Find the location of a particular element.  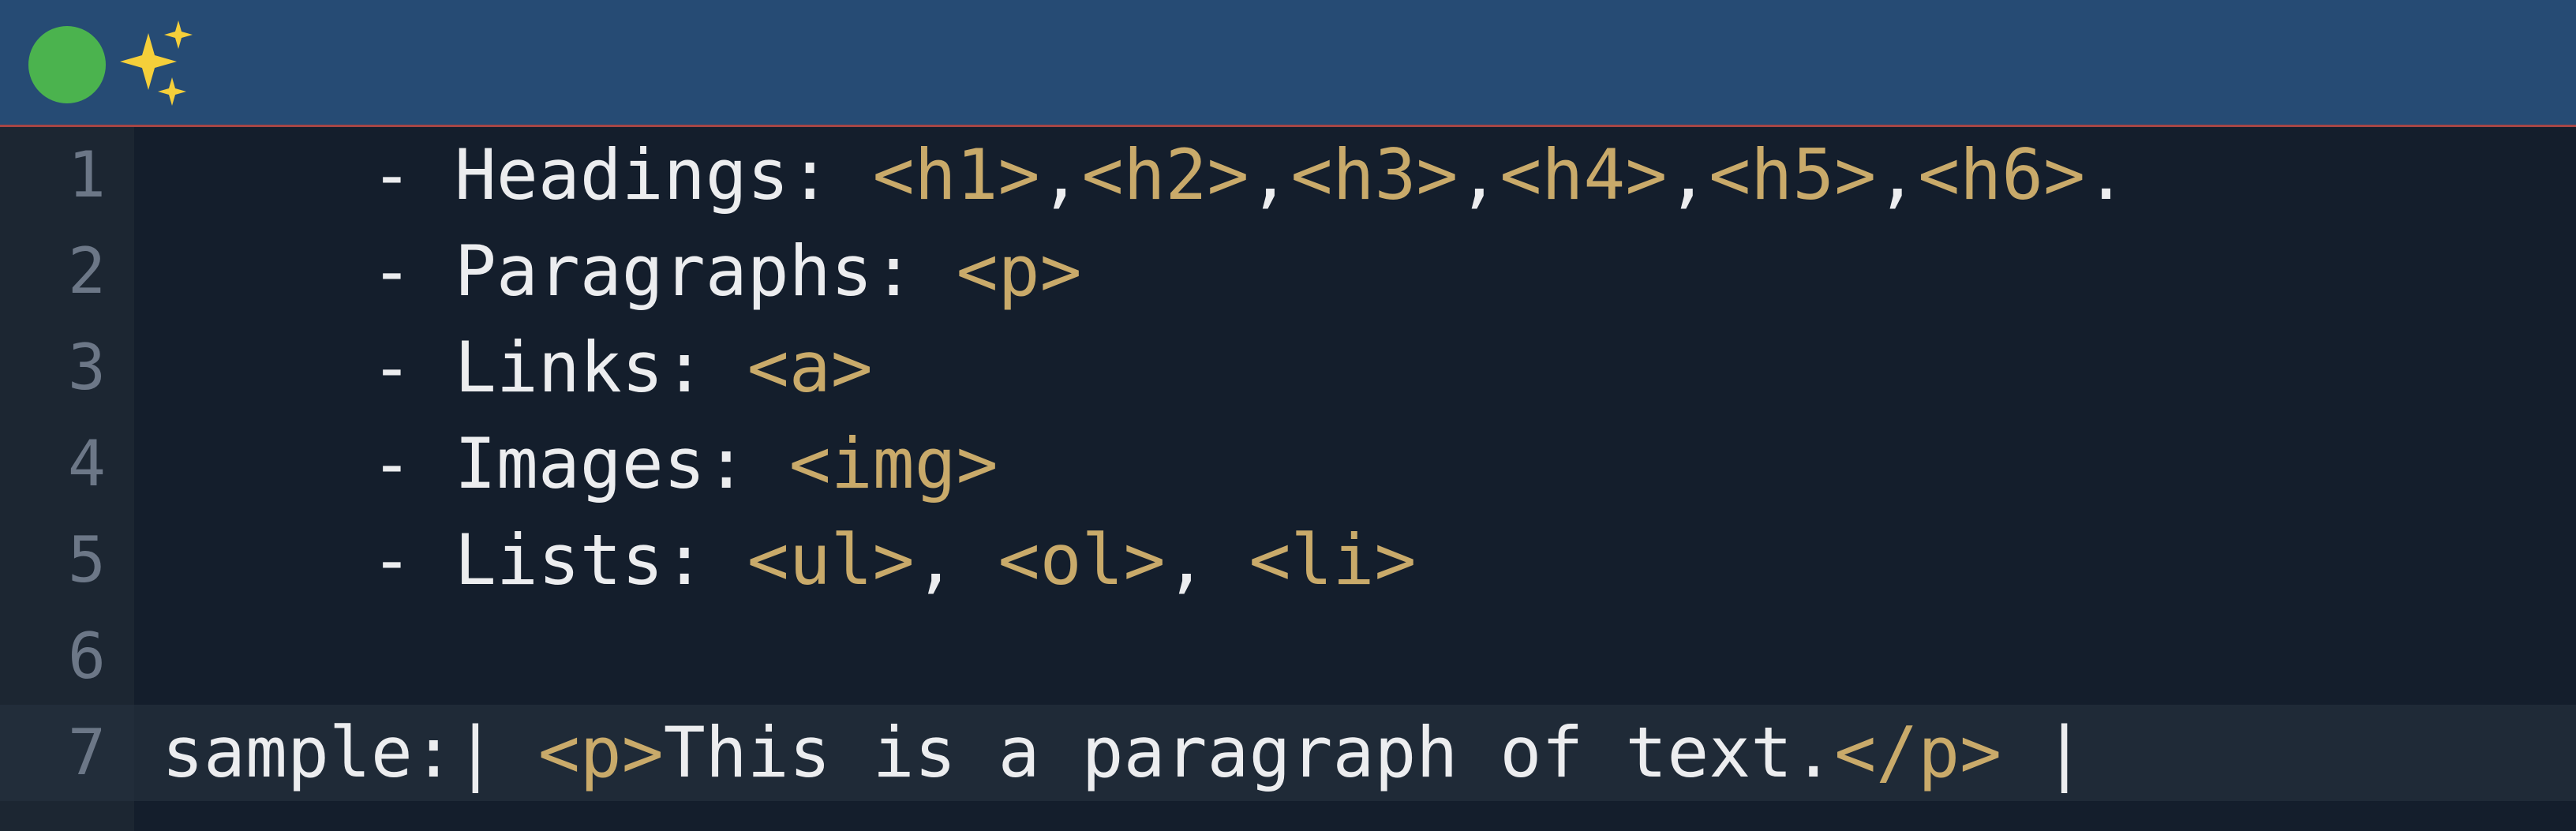

line-content: - Paragraphs: <p> is located at coordinates (622, 272).